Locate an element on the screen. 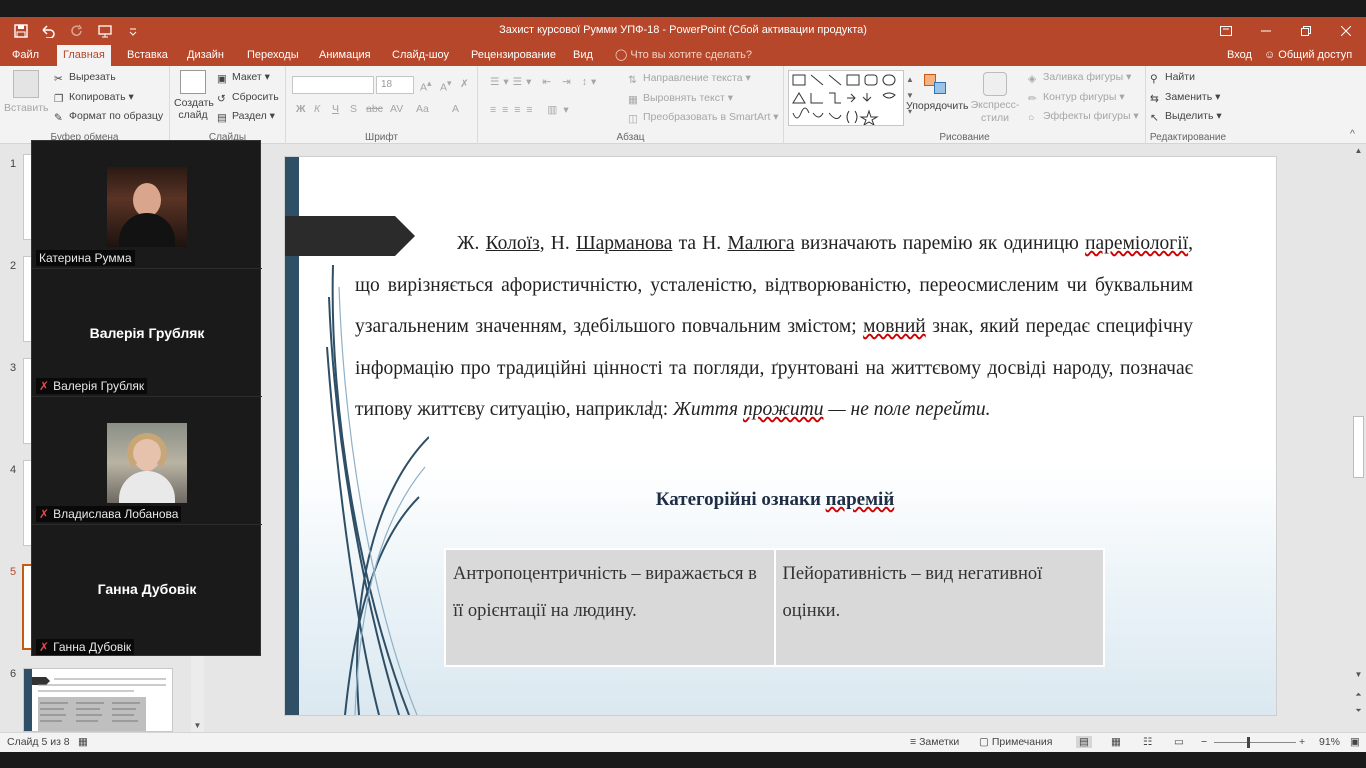  copy-button: ❐ Копировать ▾ is located at coordinates (94, 98).